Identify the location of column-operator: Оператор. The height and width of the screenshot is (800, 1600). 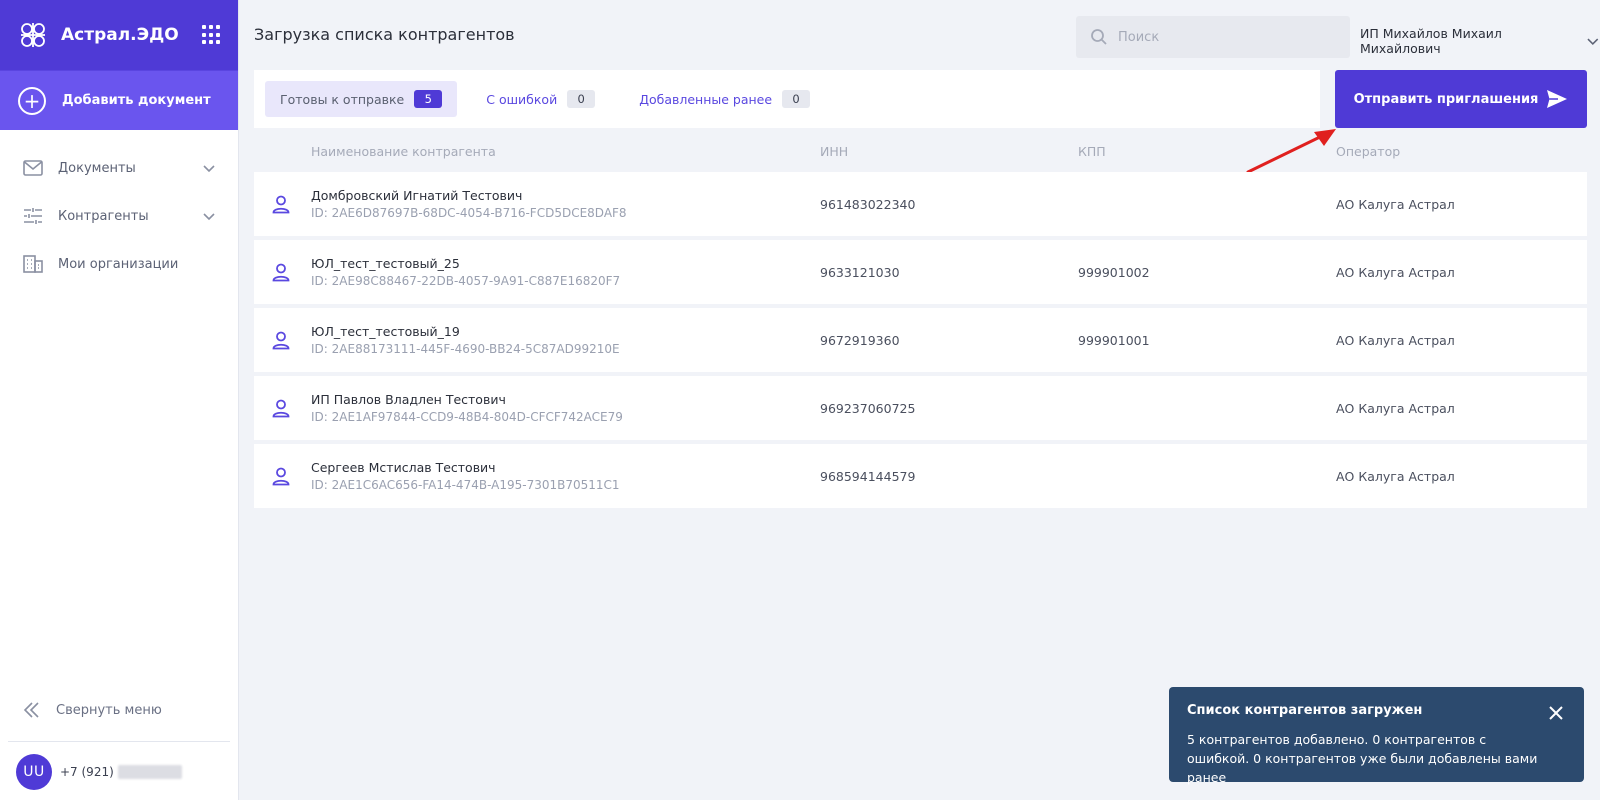
(1368, 151).